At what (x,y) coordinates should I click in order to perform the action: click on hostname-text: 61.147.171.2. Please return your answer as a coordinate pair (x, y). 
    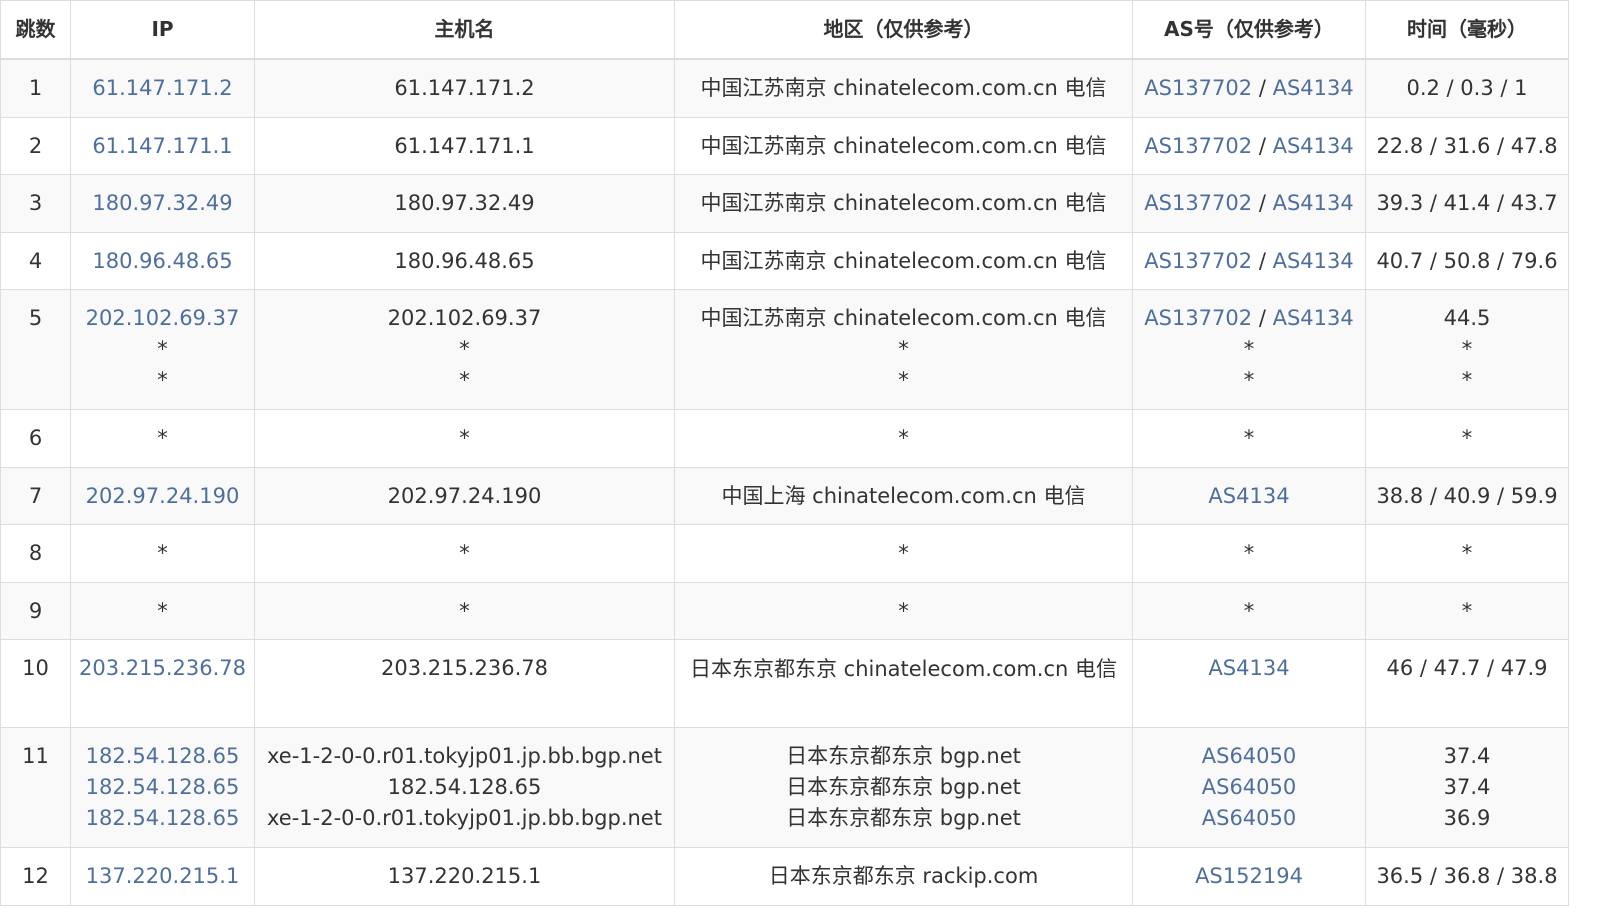
    Looking at the image, I should click on (464, 88).